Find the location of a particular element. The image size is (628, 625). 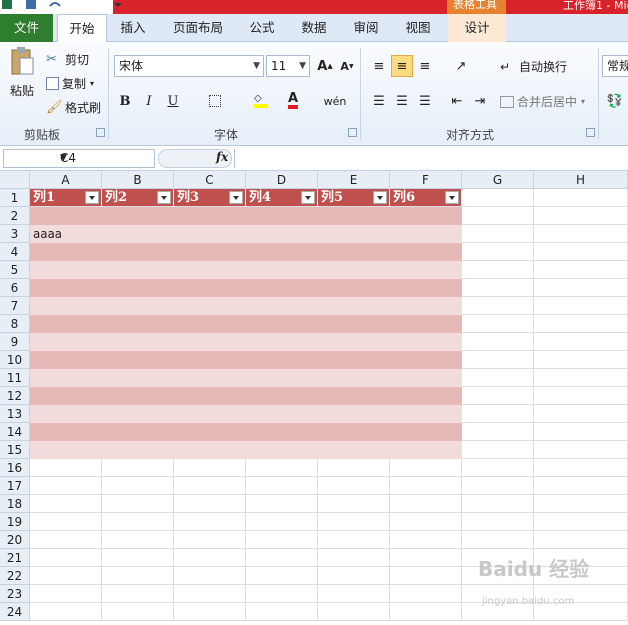

cell-f4 is located at coordinates (426, 252).